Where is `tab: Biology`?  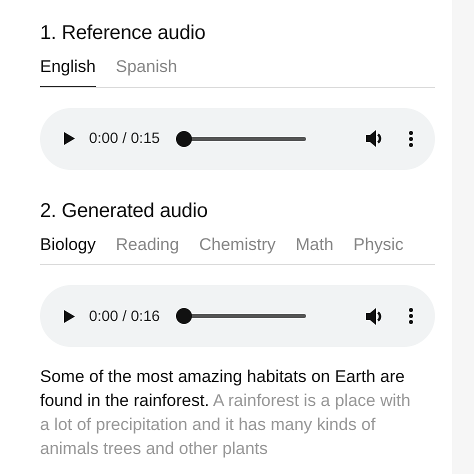
tab: Biology is located at coordinates (68, 249).